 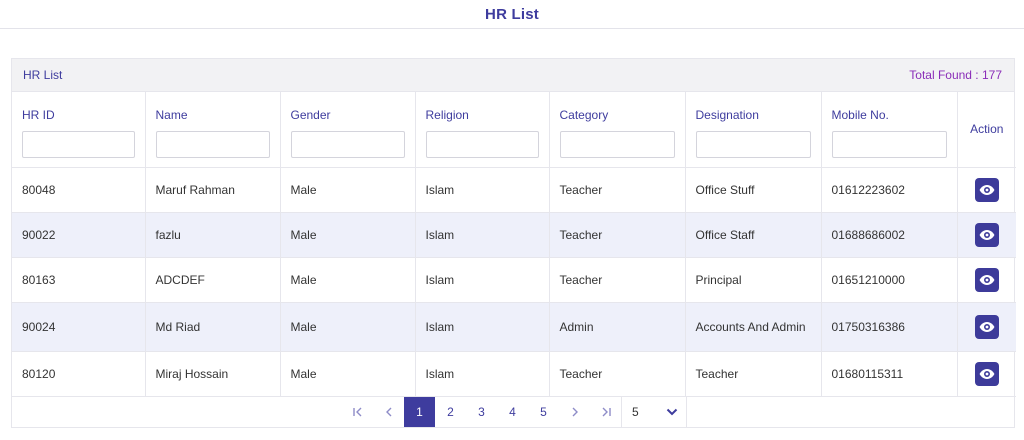 What do you see at coordinates (889, 144) in the screenshot?
I see `filter-mobile-input` at bounding box center [889, 144].